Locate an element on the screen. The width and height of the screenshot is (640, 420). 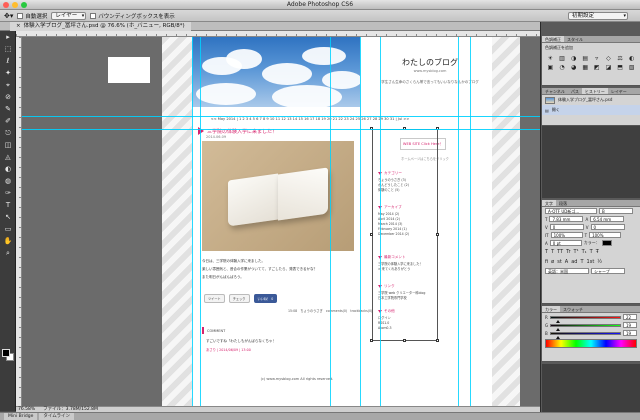
tab-timeline: タイムライン is located at coordinates (57, 416).